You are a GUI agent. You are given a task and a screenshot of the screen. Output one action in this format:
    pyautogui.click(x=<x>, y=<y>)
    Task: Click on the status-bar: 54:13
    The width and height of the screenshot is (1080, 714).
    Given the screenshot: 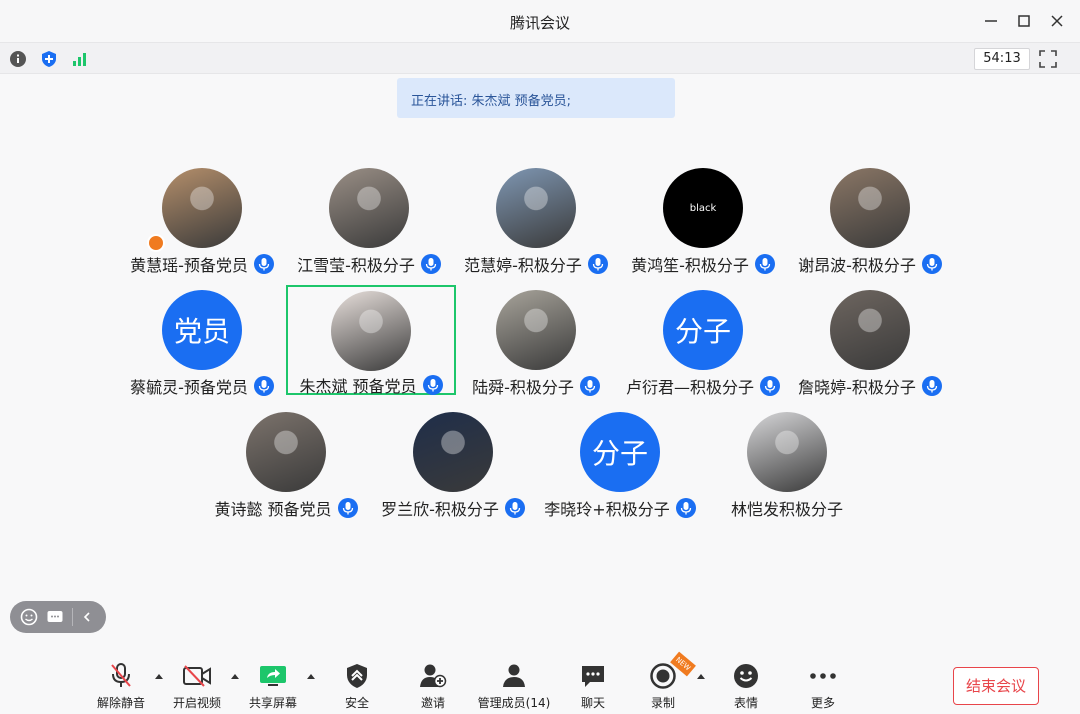 What is the action you would take?
    pyautogui.click(x=540, y=58)
    